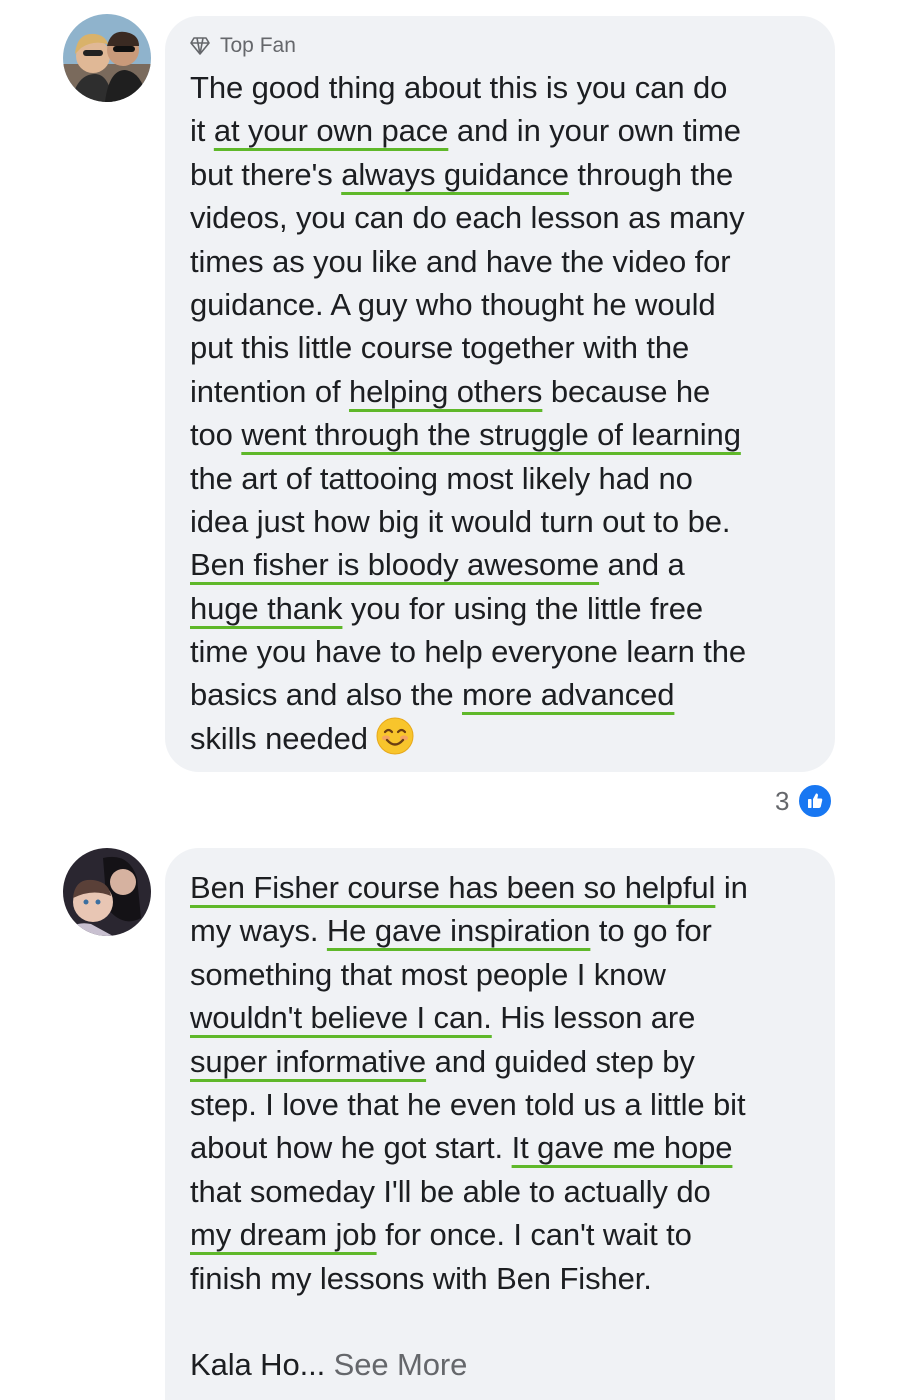 Image resolution: width=906 pixels, height=1400 pixels. Describe the element at coordinates (258, 931) in the screenshot. I see `text-span: my ways.` at that location.